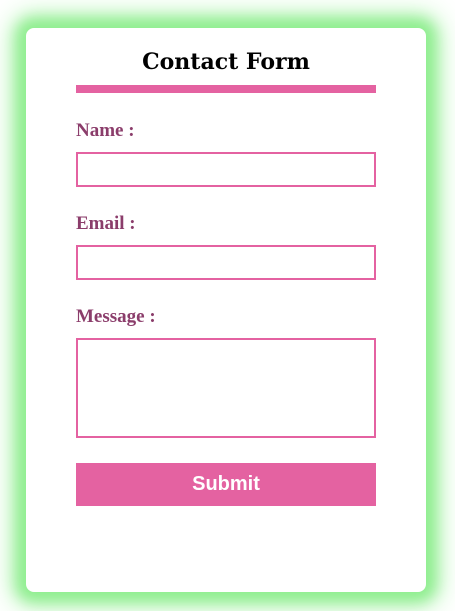 The width and height of the screenshot is (455, 611). What do you see at coordinates (226, 262) in the screenshot?
I see `email-input` at bounding box center [226, 262].